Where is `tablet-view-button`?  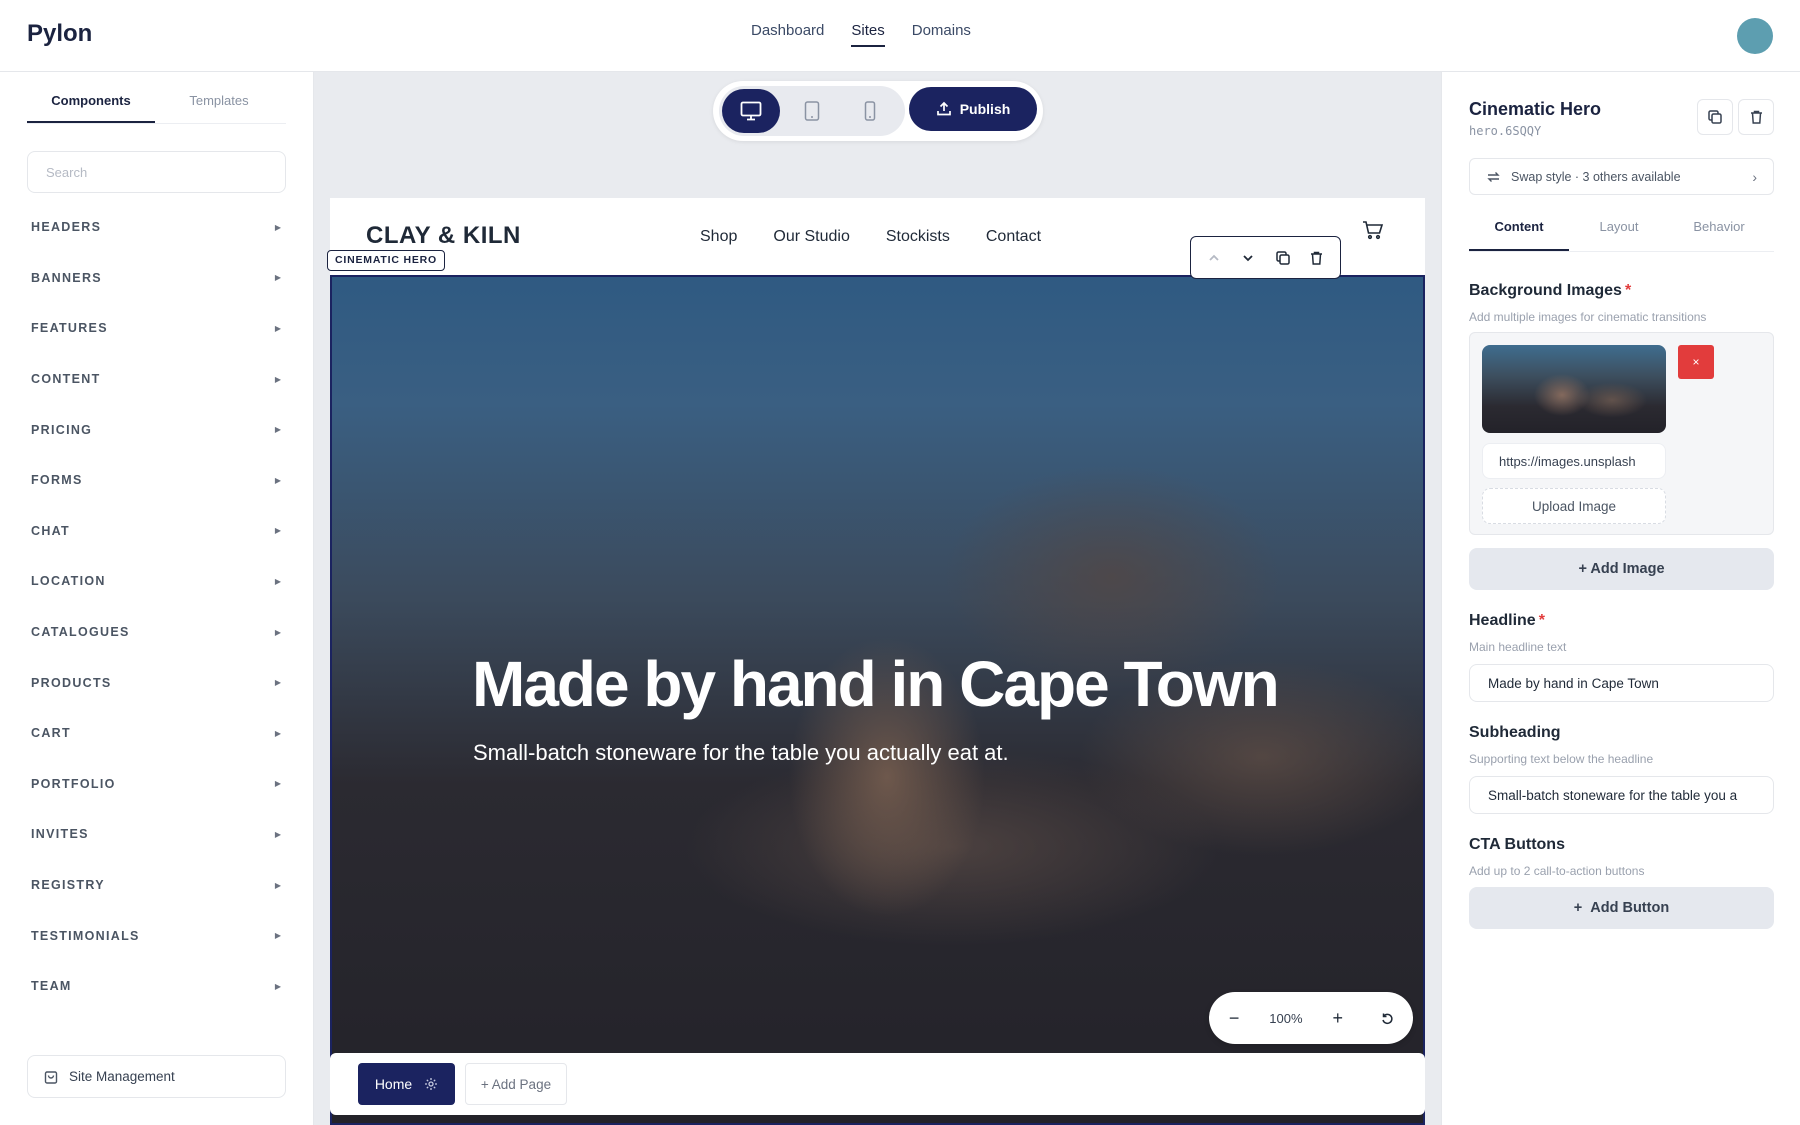
tablet-view-button is located at coordinates (812, 111).